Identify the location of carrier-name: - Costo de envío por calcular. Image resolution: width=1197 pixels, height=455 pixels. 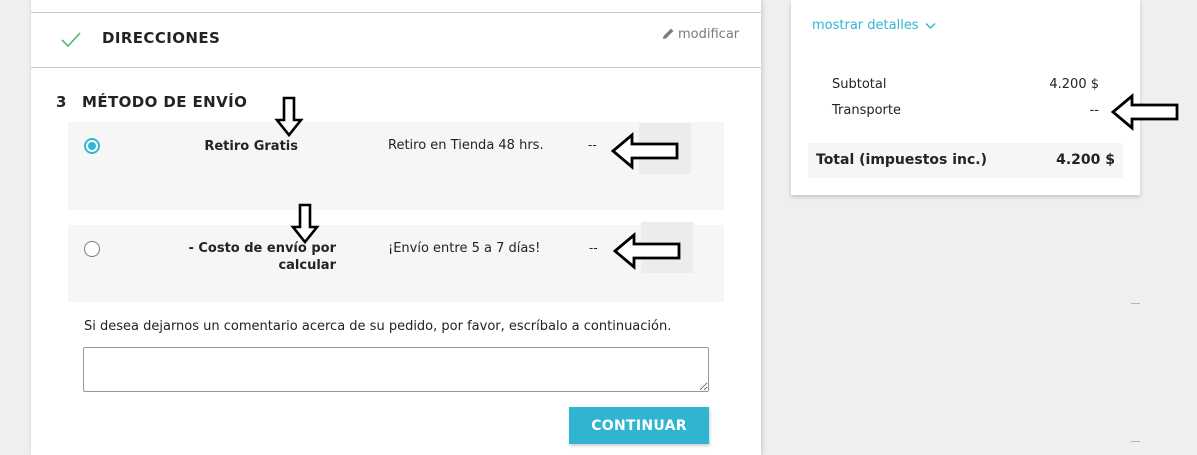
(262, 257).